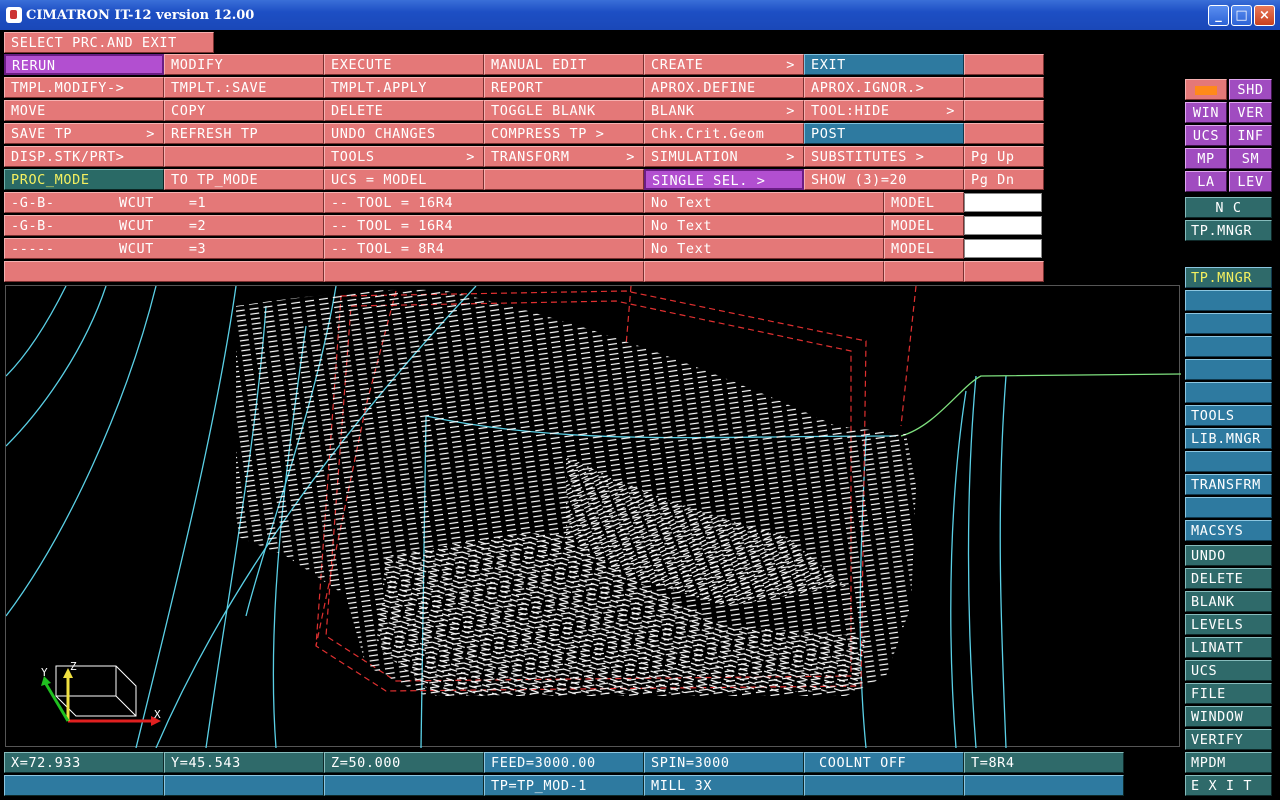  Describe the element at coordinates (164, 202) in the screenshot. I see `procedure-row: -G-B- WCUT =1` at that location.